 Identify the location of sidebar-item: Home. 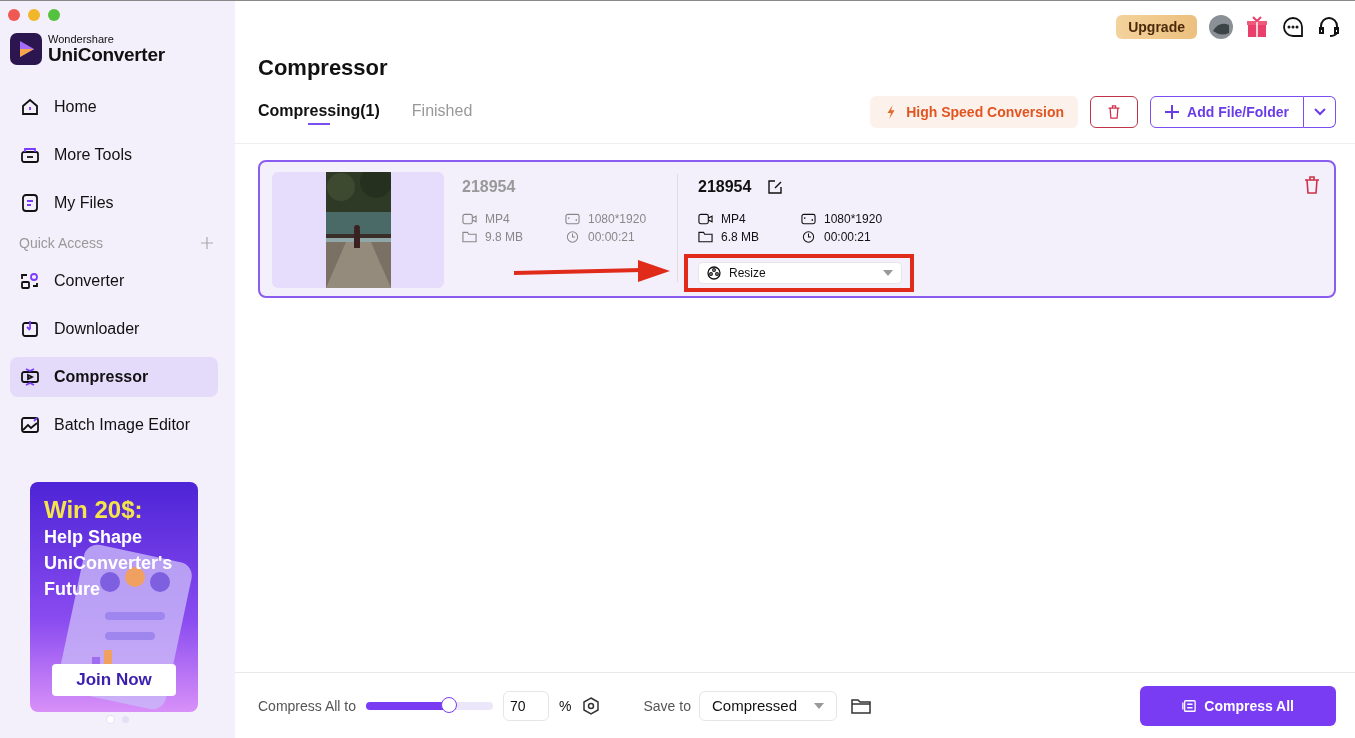
(114, 107).